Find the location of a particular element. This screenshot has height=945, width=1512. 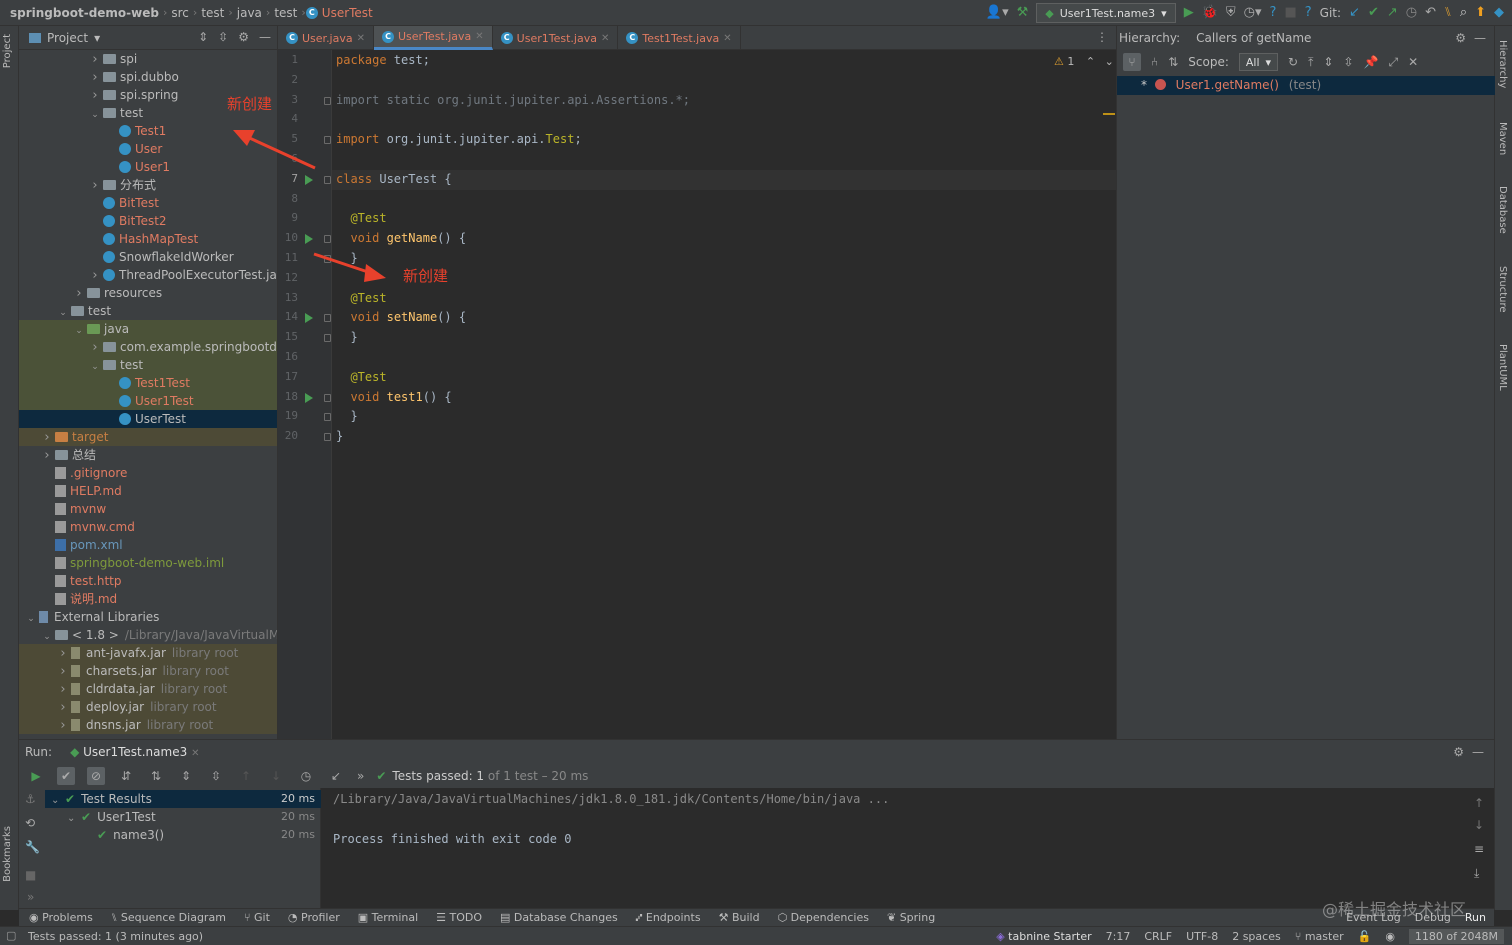

structure-tool-tab: Structure is located at coordinates (1502, 289).